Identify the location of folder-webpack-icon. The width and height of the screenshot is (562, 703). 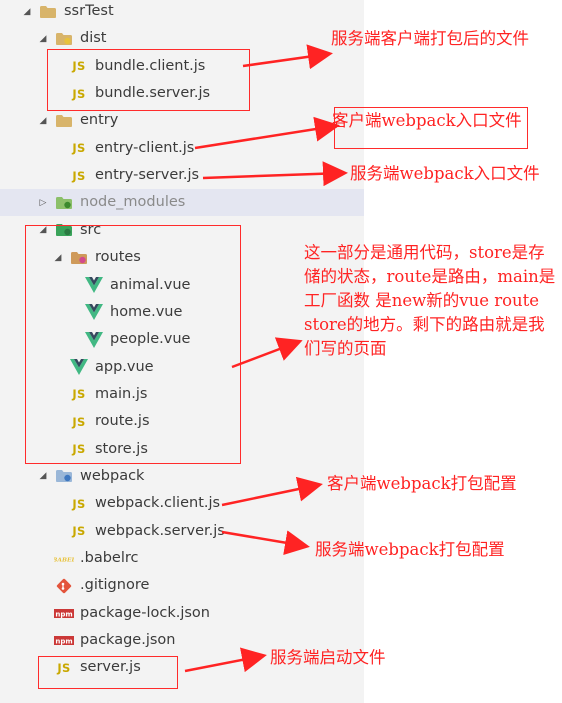
(64, 476).